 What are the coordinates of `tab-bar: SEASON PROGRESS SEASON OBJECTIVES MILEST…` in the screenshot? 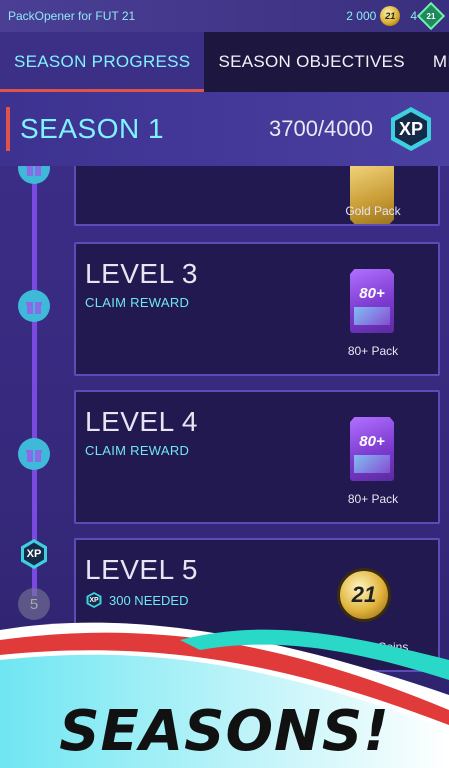 It's located at (224, 62).